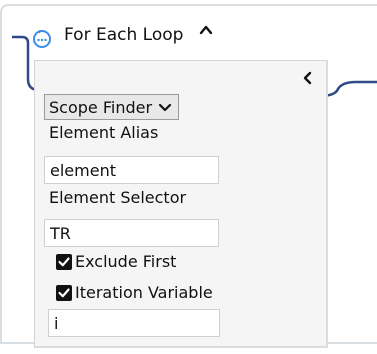 The height and width of the screenshot is (354, 377). I want to click on exclude-first-label: Exclude First, so click(126, 261).